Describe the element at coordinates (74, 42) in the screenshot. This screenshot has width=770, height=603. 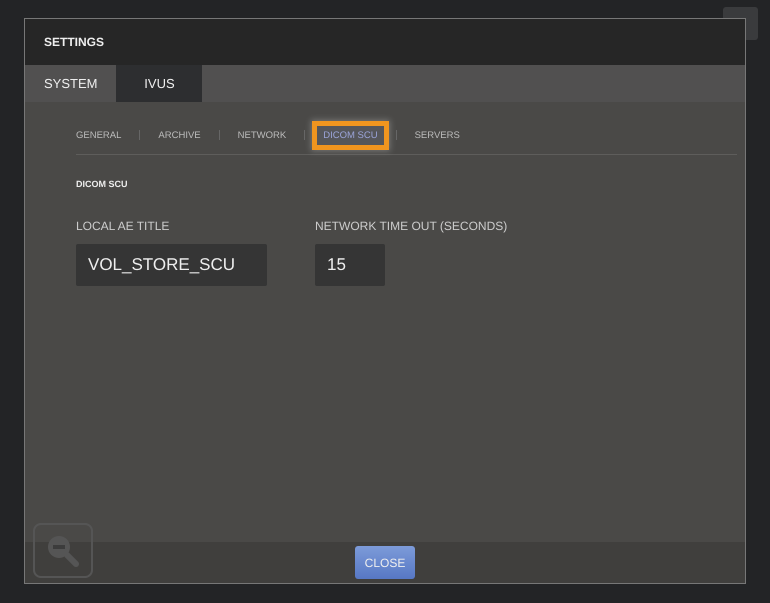
I see `window-title: SETTINGS` at that location.